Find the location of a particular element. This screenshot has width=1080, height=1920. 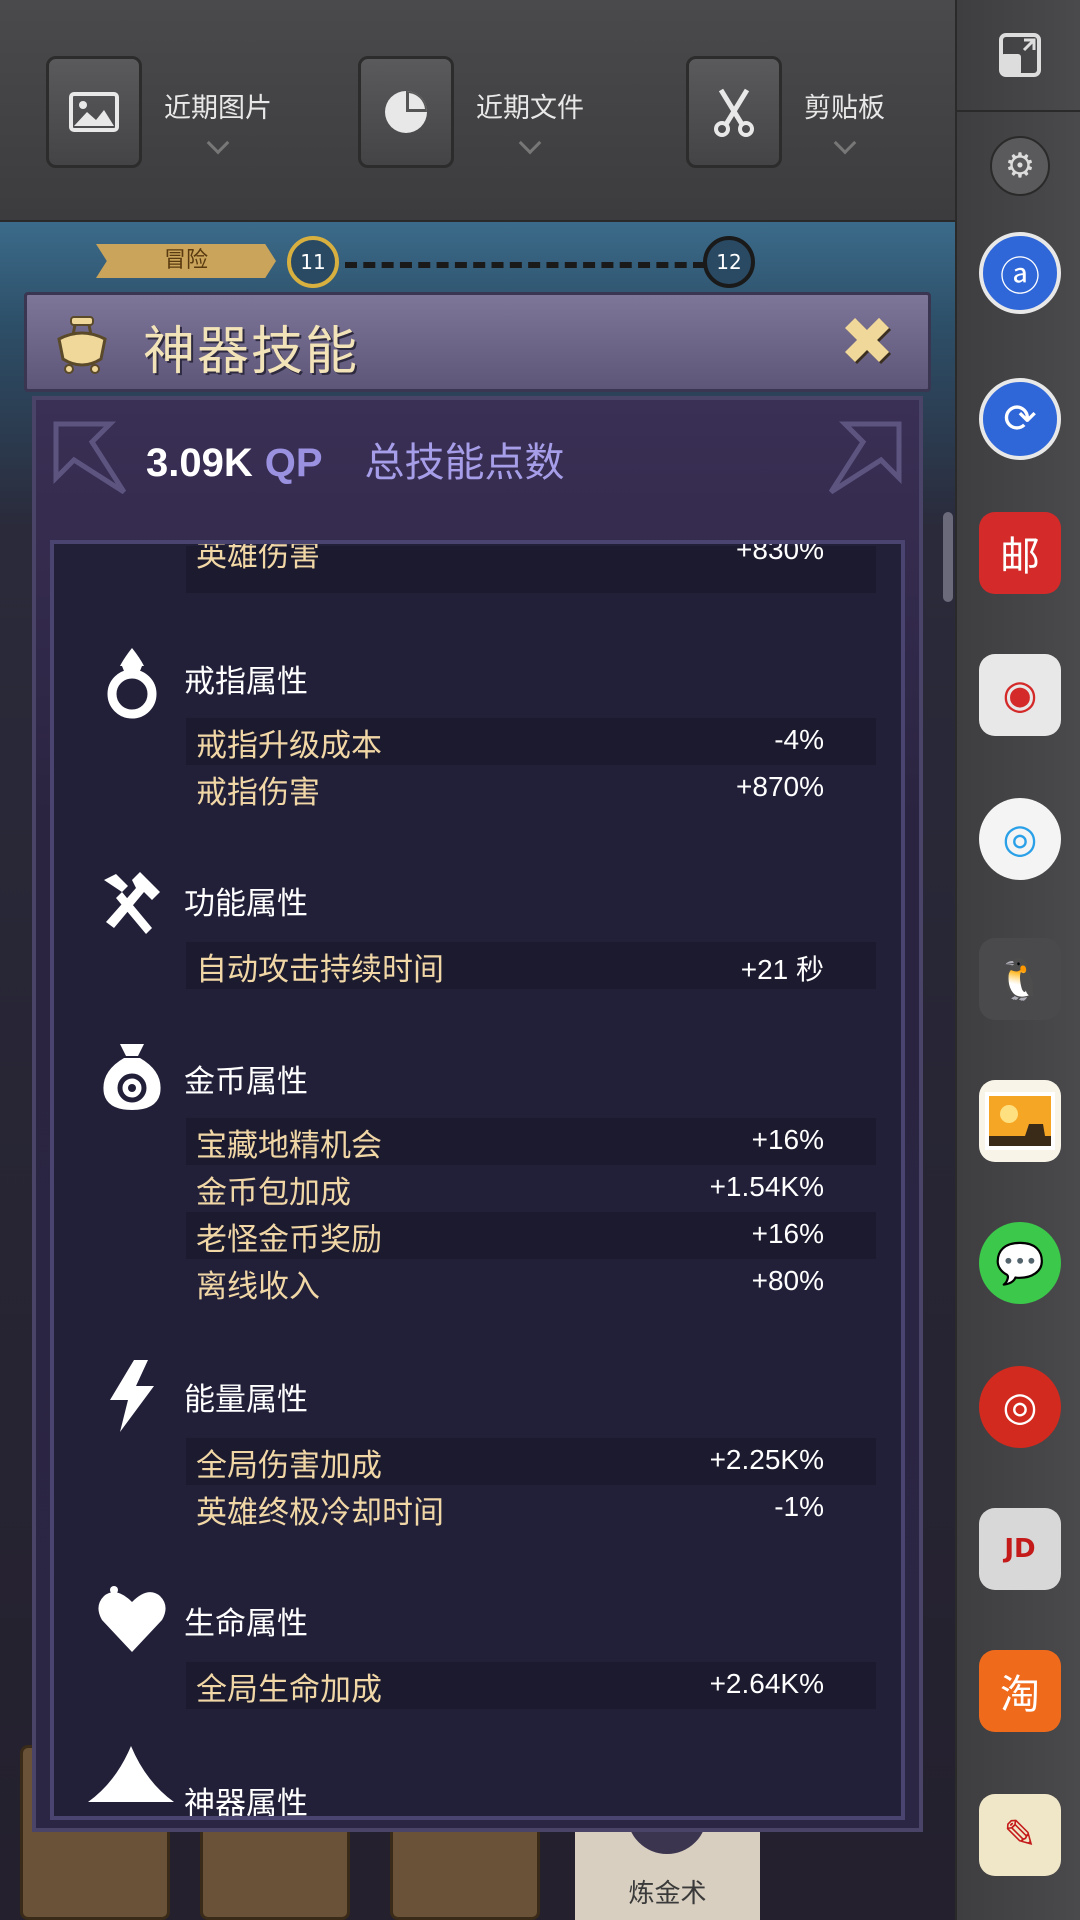

stat-label: 戒指升级成本 is located at coordinates (289, 746).